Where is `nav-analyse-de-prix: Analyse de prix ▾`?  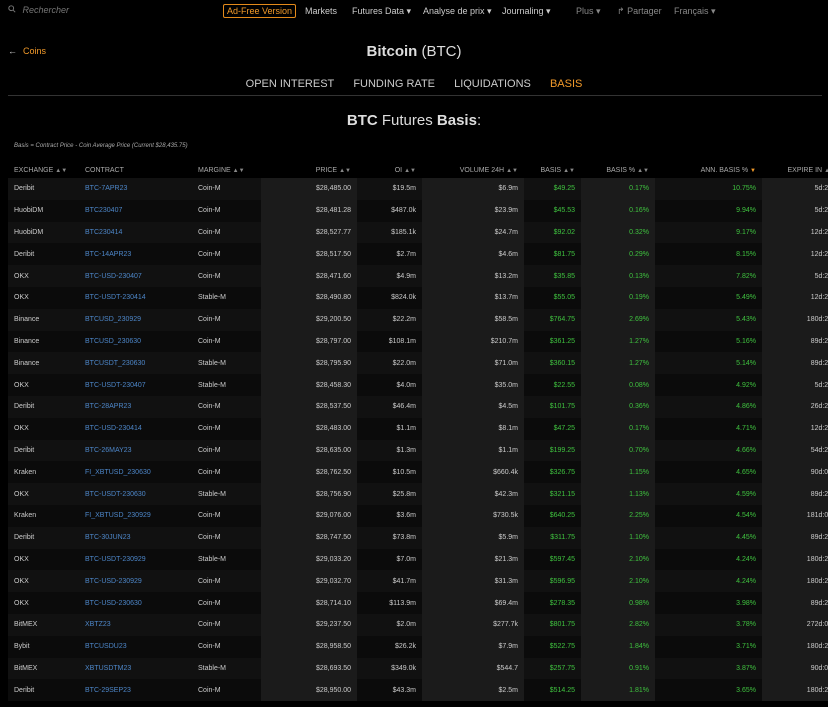 nav-analyse-de-prix: Analyse de prix ▾ is located at coordinates (457, 11).